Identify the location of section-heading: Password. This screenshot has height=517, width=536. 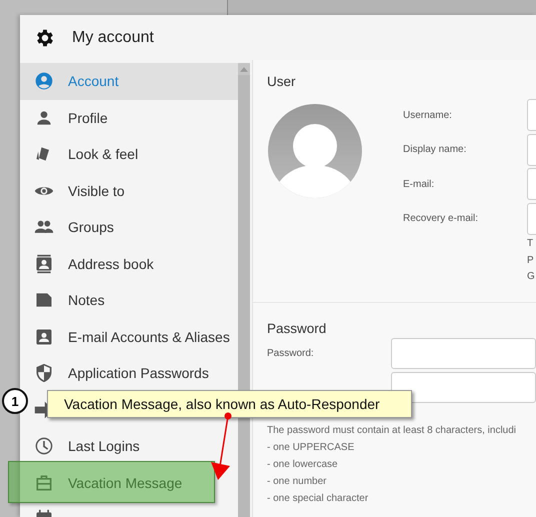
(297, 328).